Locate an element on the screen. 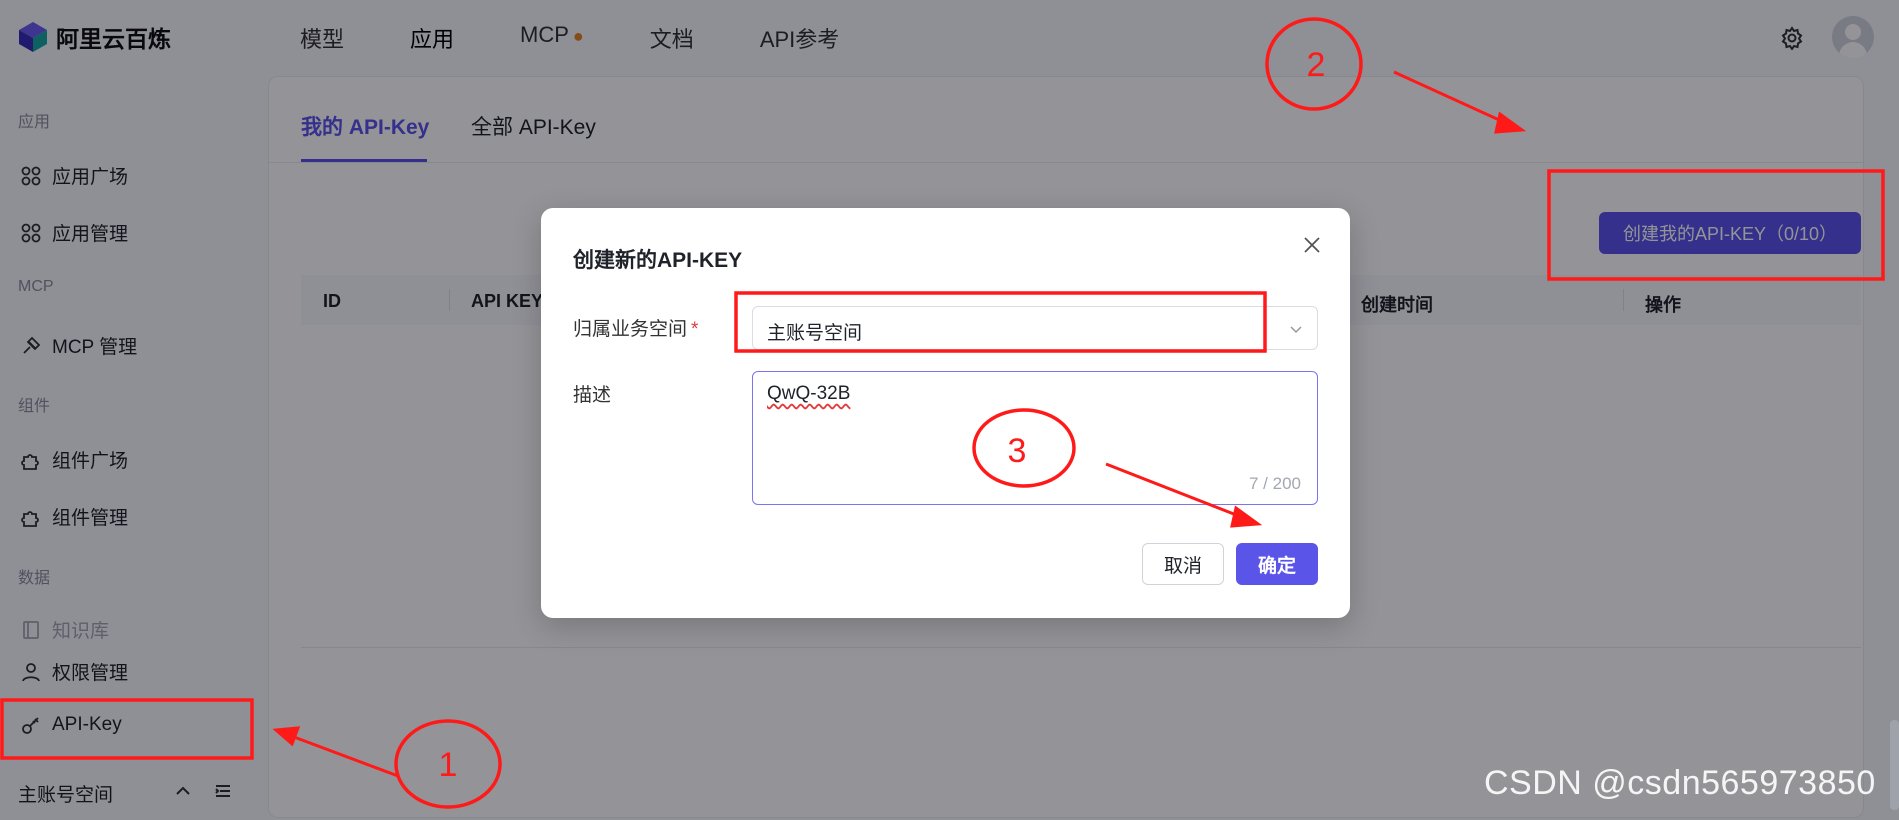 This screenshot has height=820, width=1899. dialog-title: 创建新的API-KEY is located at coordinates (658, 260).